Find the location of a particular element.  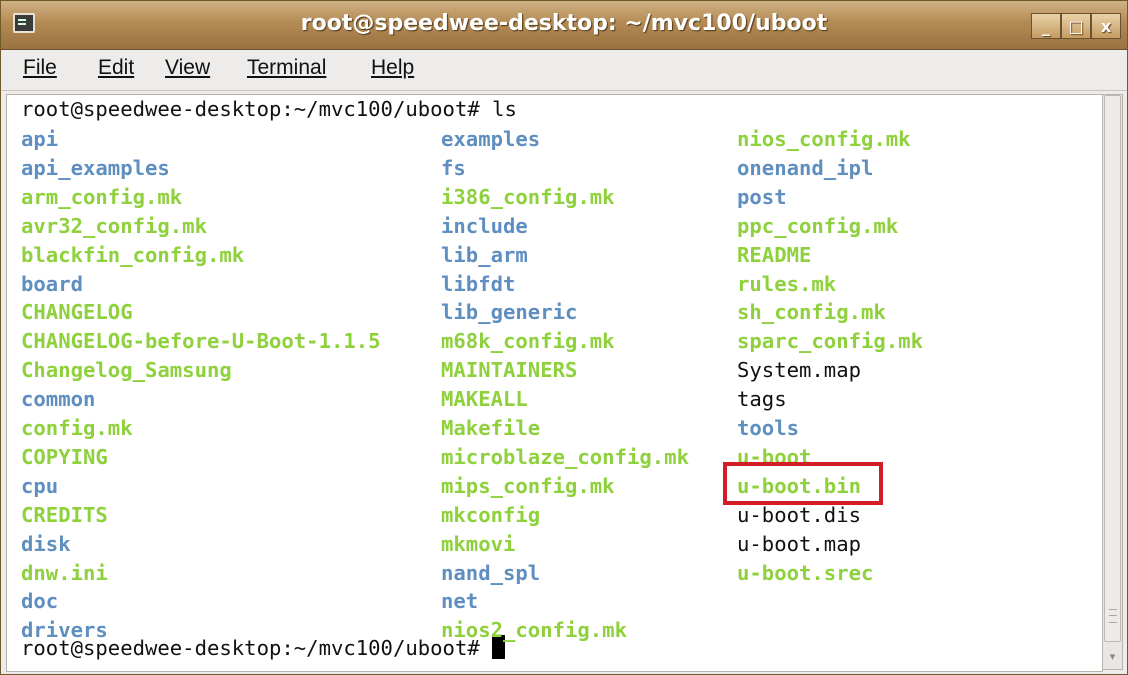

file-entry: blackfin_config.mk is located at coordinates (133, 254).